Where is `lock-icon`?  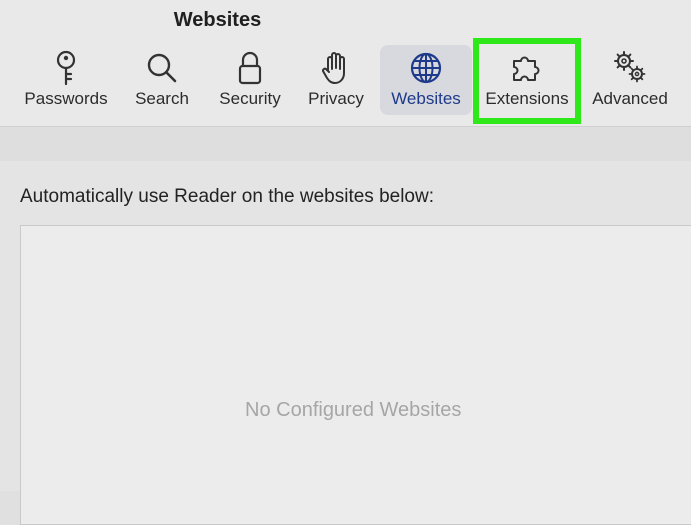 lock-icon is located at coordinates (250, 68).